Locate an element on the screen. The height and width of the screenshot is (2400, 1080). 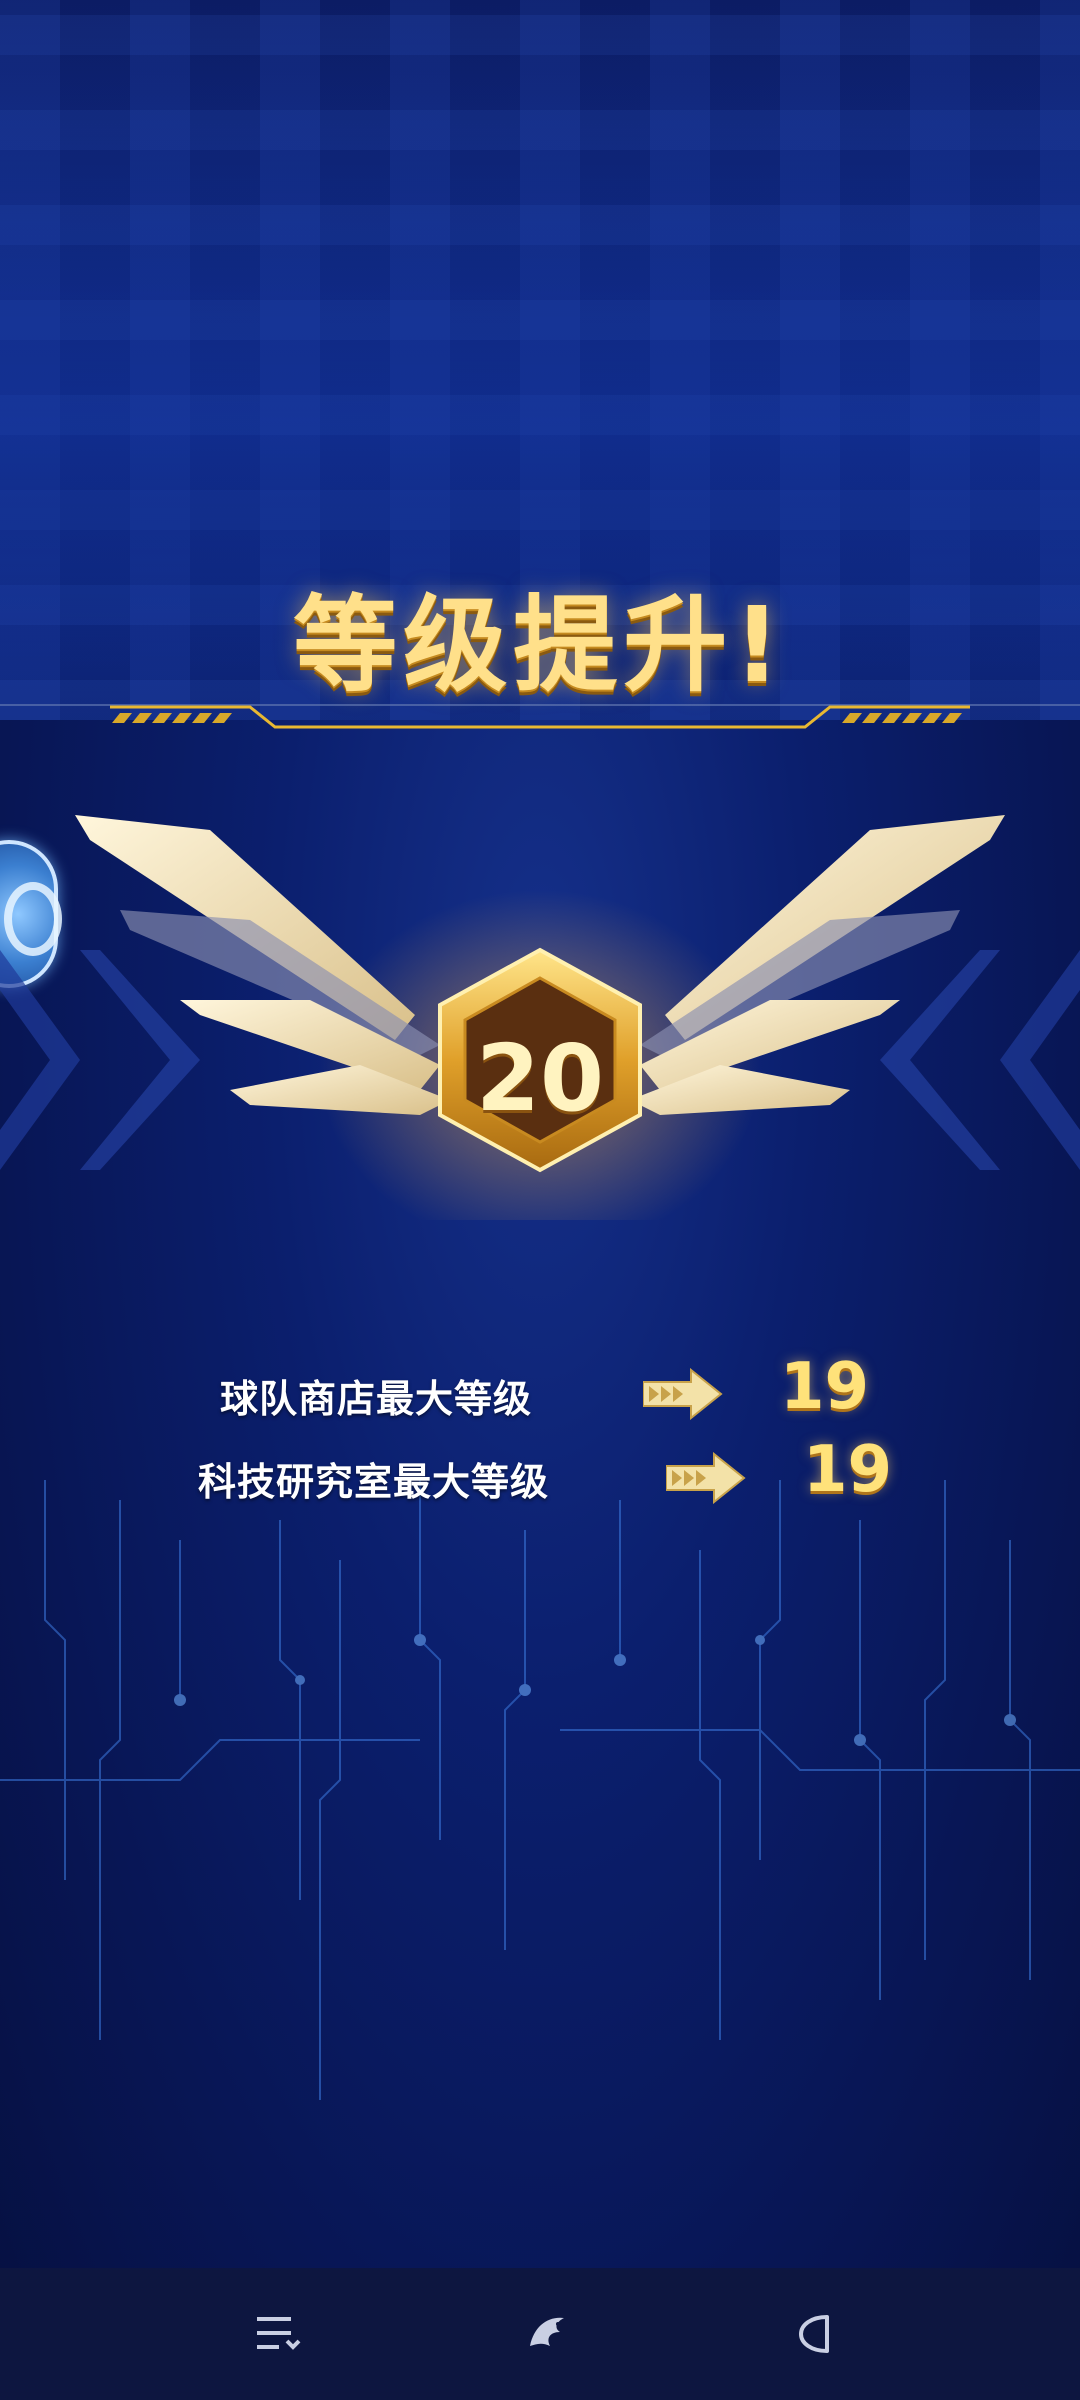
unlock-row-team-shop: 球队商店最大等级 is located at coordinates (376, 1395).